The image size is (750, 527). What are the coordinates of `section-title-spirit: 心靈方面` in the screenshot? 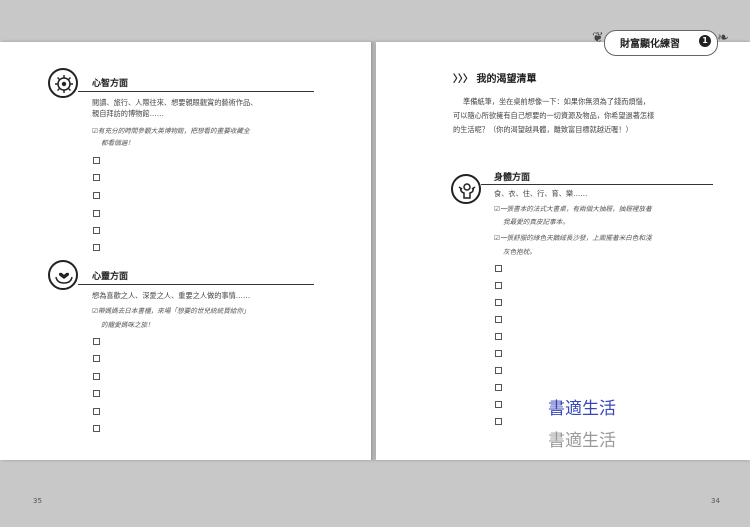 It's located at (110, 277).